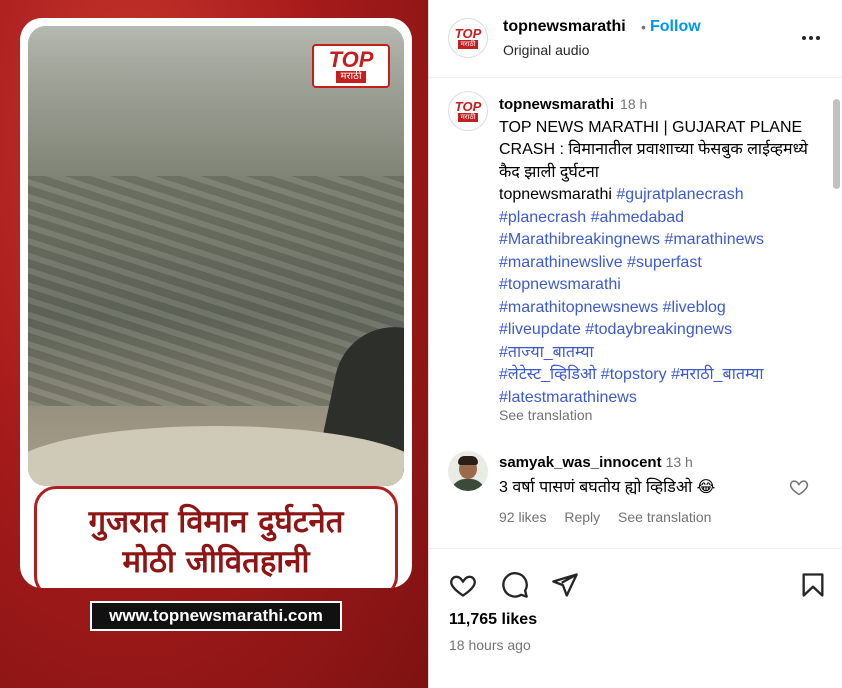 The image size is (842, 688). What do you see at coordinates (811, 38) in the screenshot?
I see `more-options-icon` at bounding box center [811, 38].